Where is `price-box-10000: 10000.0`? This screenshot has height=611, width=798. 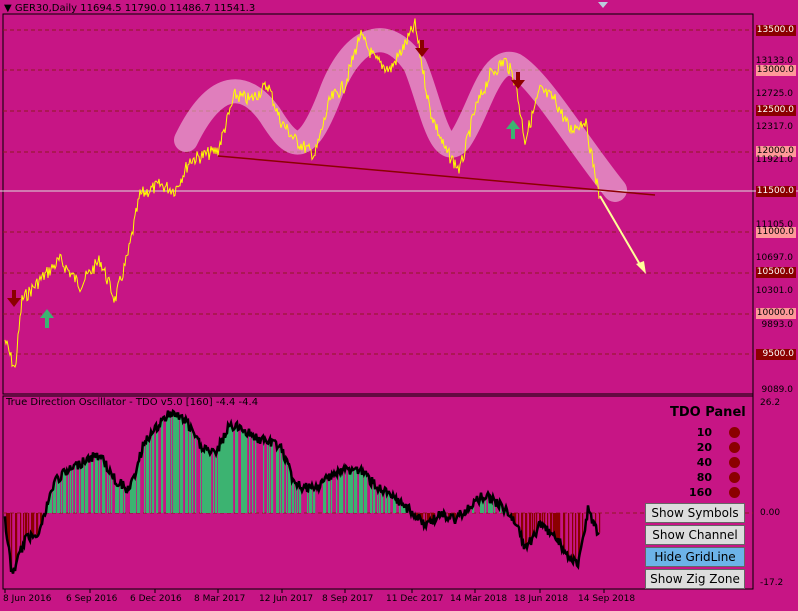
price-box-10000: 10000.0 is located at coordinates (776, 313).